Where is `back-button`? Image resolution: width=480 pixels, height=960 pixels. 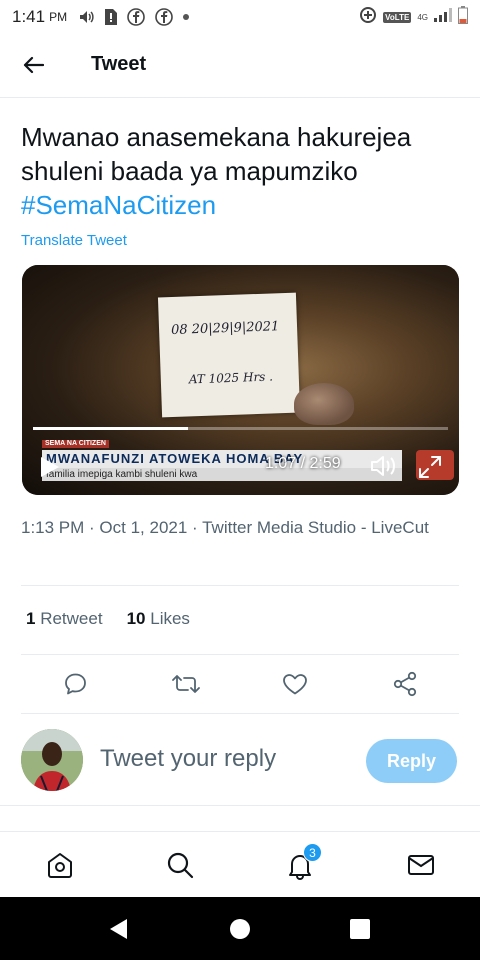 back-button is located at coordinates (33, 65).